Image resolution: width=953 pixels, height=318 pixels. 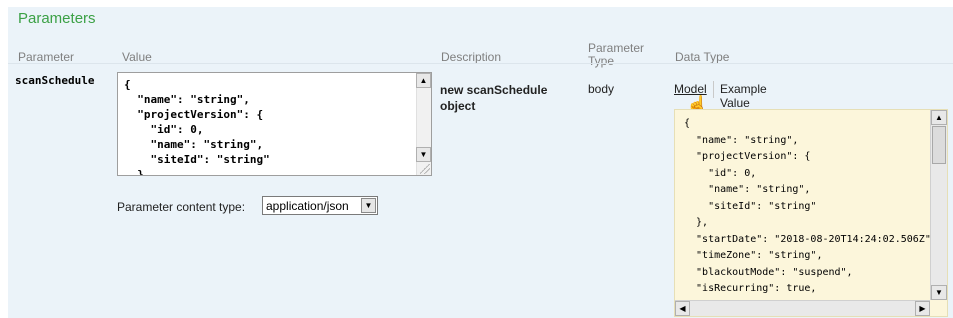 I want to click on content-type-label: Parameter content type:, so click(x=181, y=207).